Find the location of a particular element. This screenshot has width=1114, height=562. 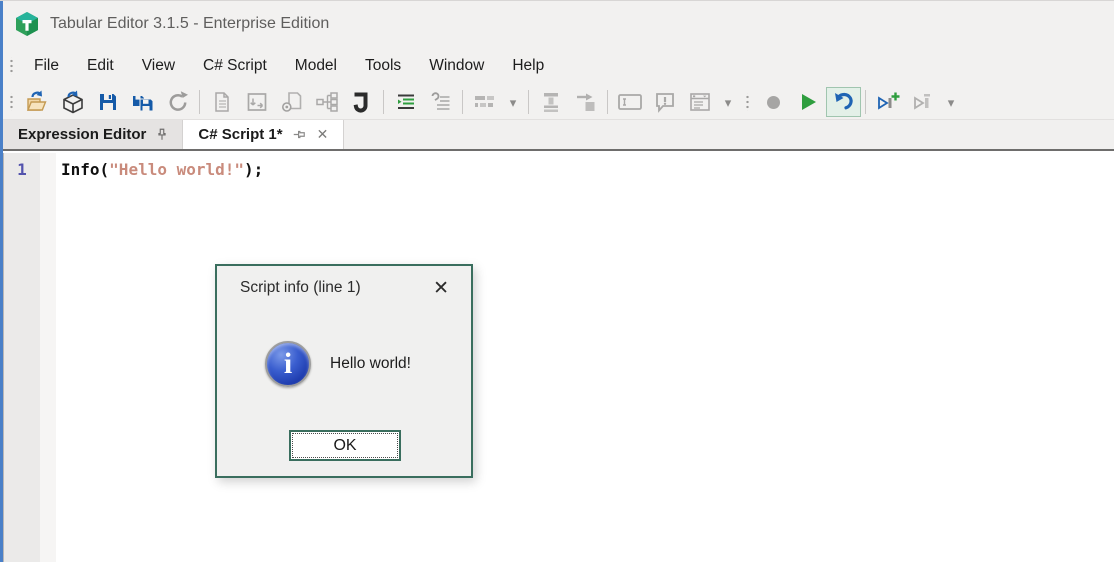

hierarchy-button is located at coordinates (326, 102).